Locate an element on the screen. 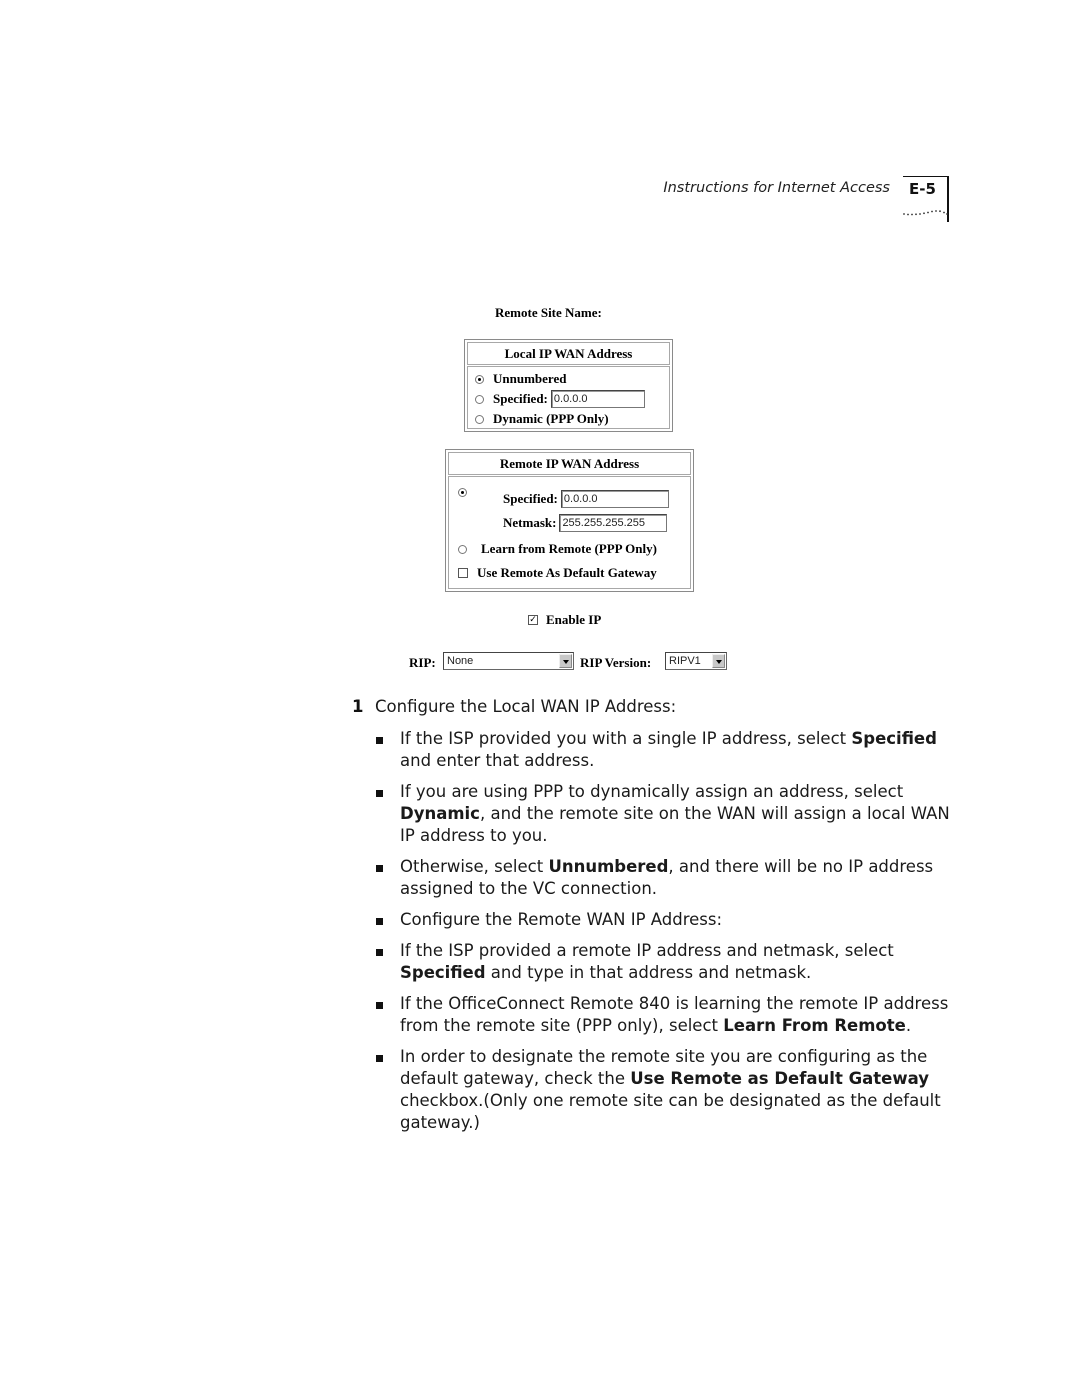 This screenshot has width=1080, height=1397. option-specified: Specified: 0.0.0.0 is located at coordinates (560, 399).